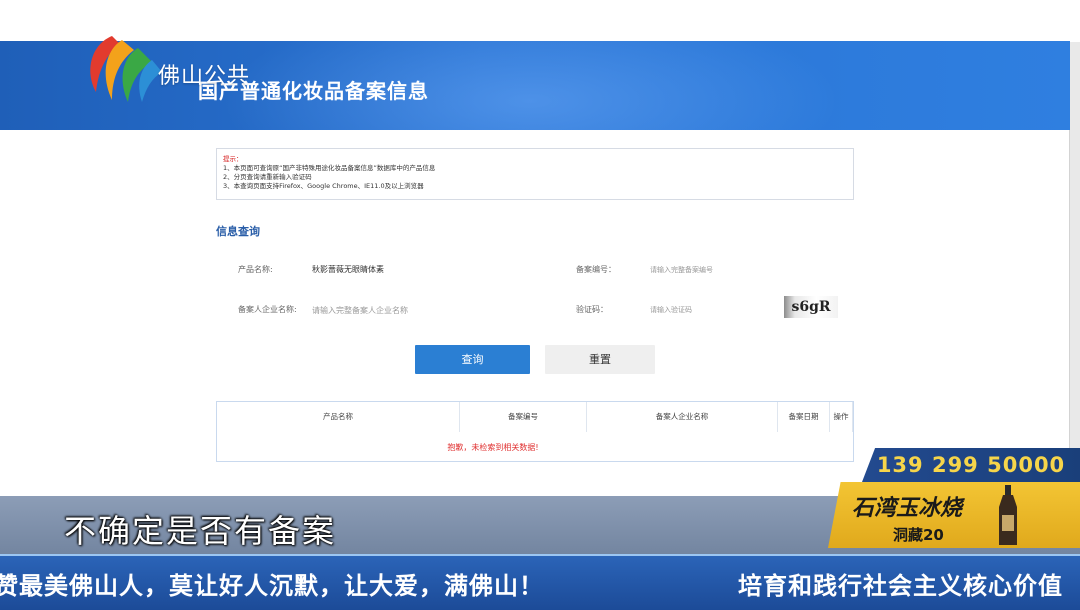 The height and width of the screenshot is (610, 1080). What do you see at coordinates (682, 417) in the screenshot?
I see `column-header: 备案人企业名称` at bounding box center [682, 417].